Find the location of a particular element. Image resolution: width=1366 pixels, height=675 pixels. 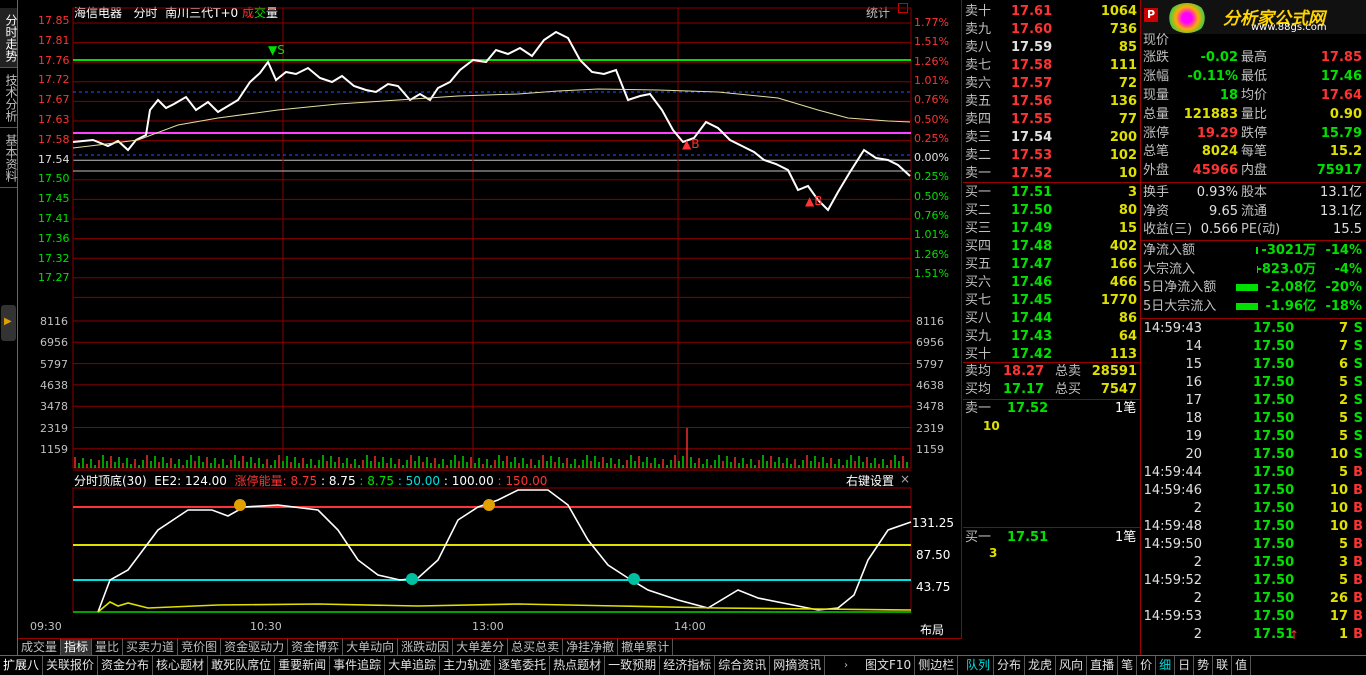

stat-value-2: 0.90 is located at coordinates (1345, 114).